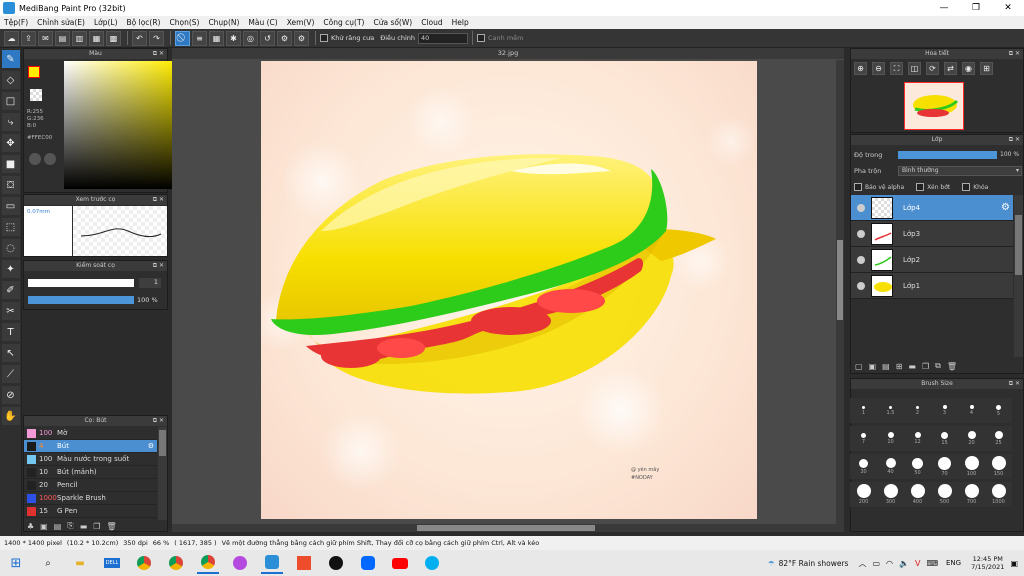 Image resolution: width=1024 pixels, height=576 pixels. Describe the element at coordinates (914, 68) in the screenshot. I see `actual-size-icon: ◫` at that location.